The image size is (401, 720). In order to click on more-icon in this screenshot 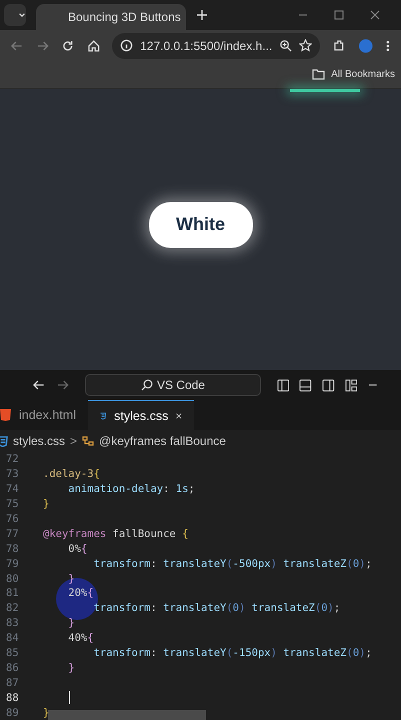, I will do `click(388, 45)`.